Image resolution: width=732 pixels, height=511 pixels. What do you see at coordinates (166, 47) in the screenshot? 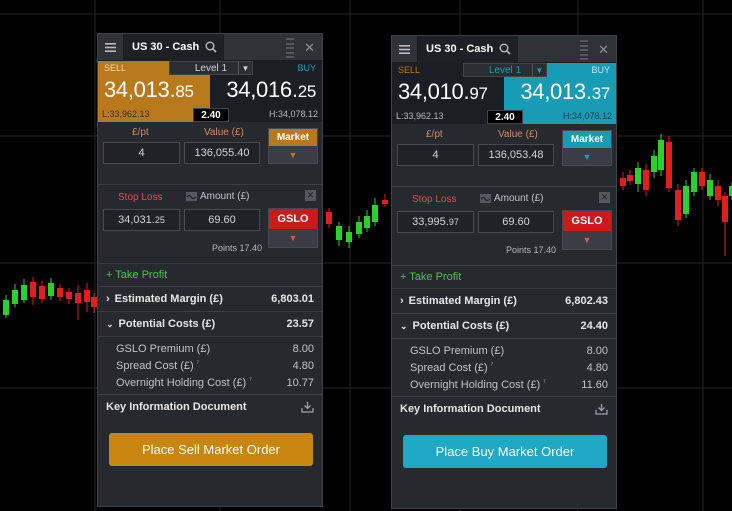
I see `market-name: US 30 - Cash` at bounding box center [166, 47].